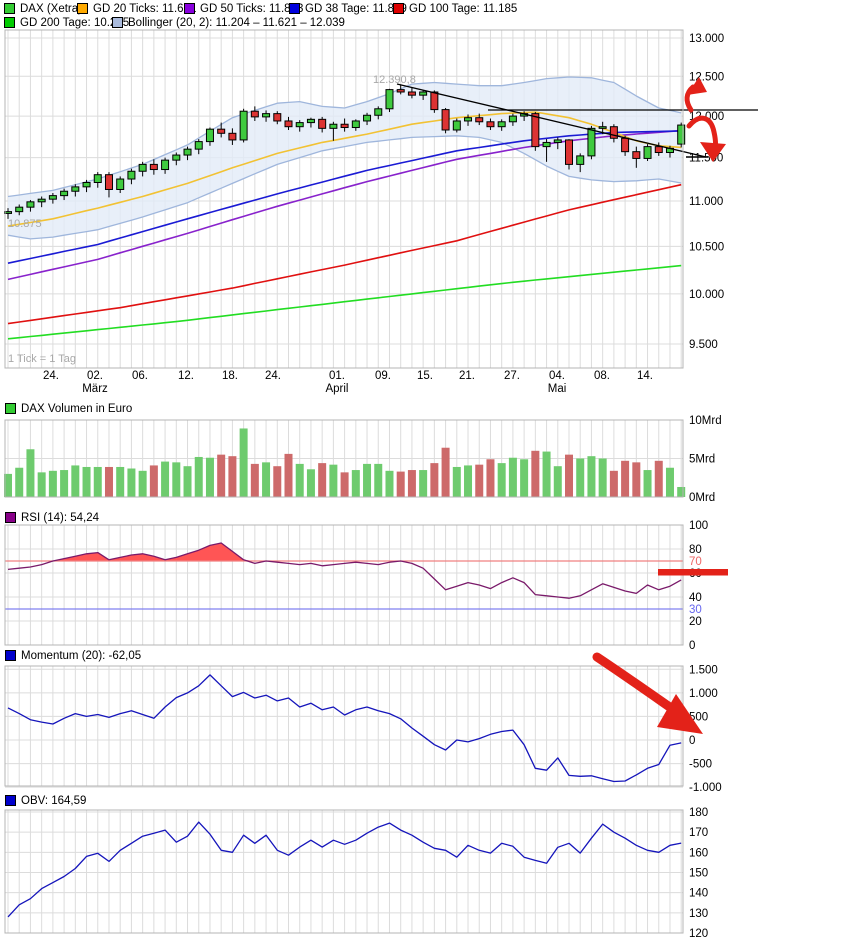 The height and width of the screenshot is (940, 841). What do you see at coordinates (705, 788) in the screenshot?
I see `svg-text: -1.000` at bounding box center [705, 788].